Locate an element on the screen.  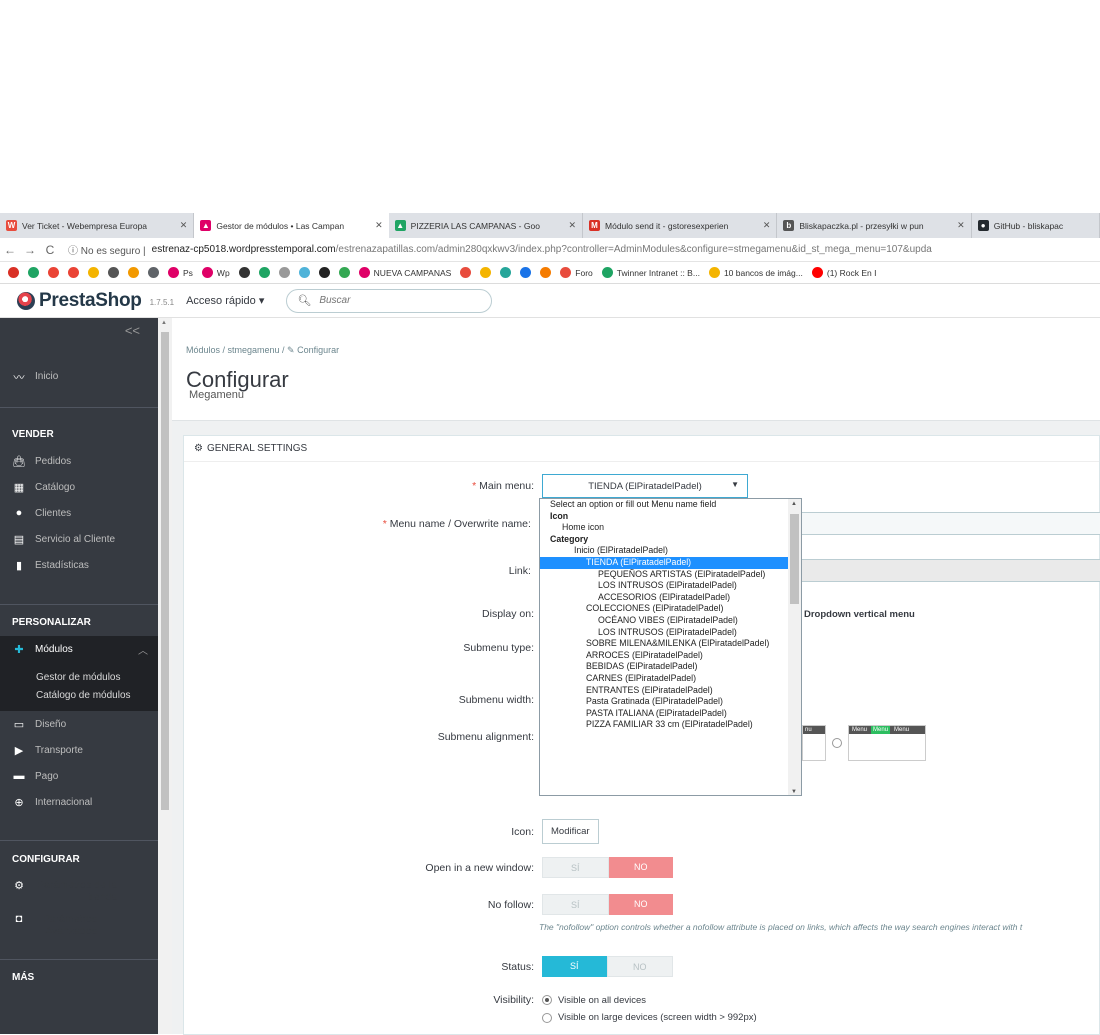
dropdown-option: ACCESORIOS (ElPiratadelPadel) is located at coordinates (664, 598).